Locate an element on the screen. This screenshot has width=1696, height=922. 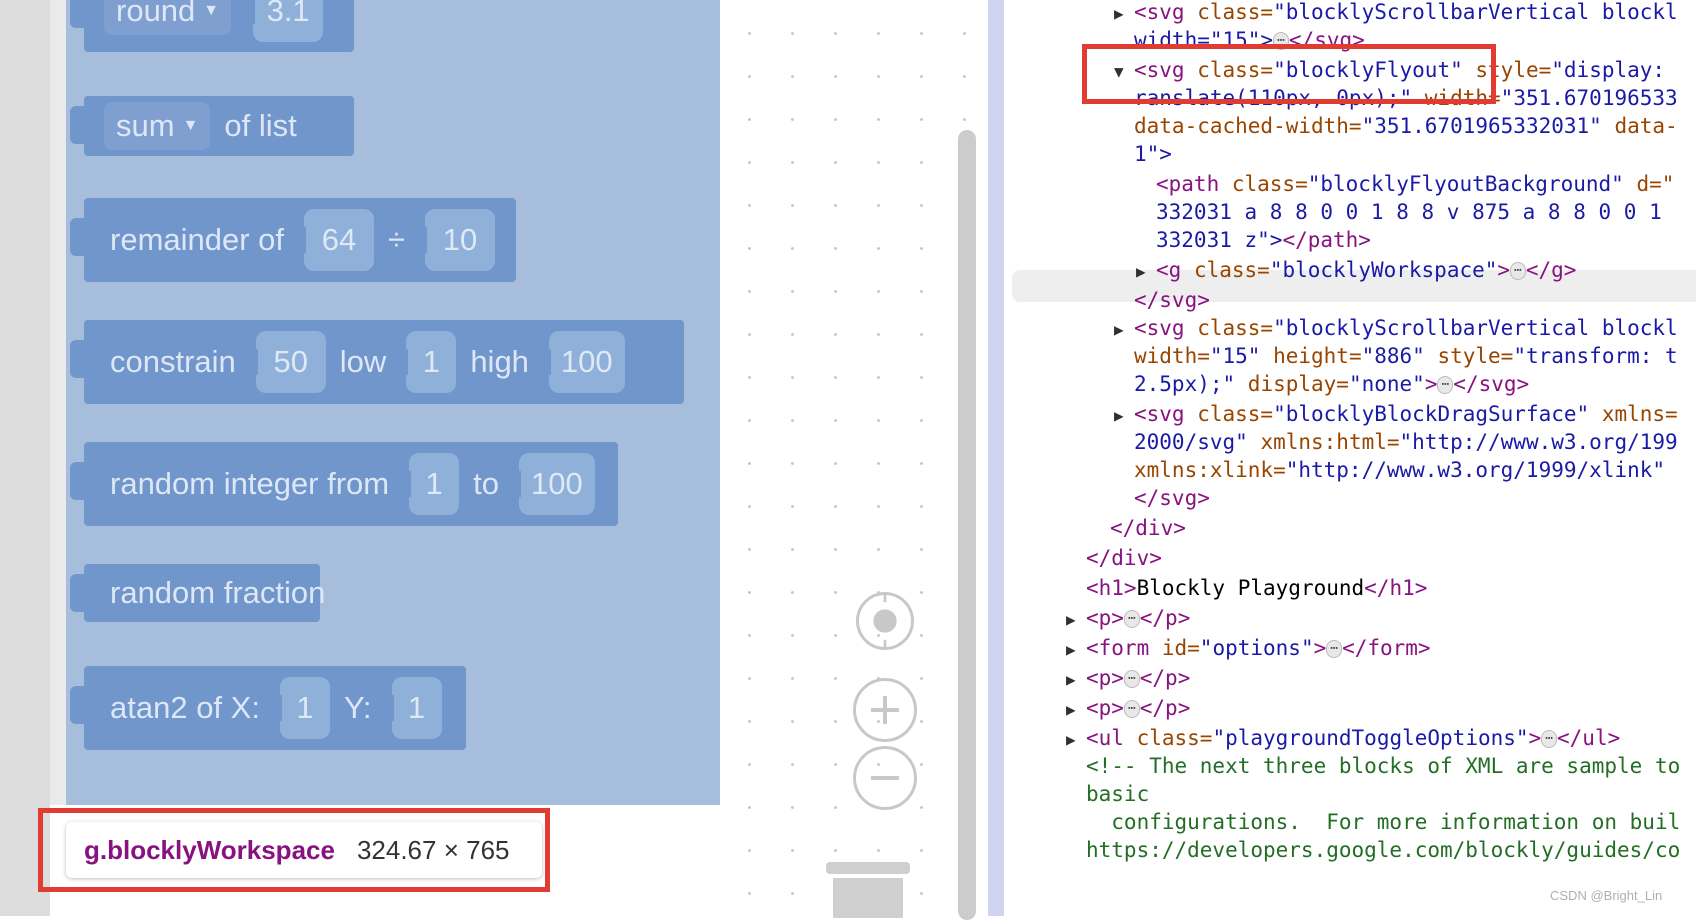
dom-comment-line: basic is located at coordinates (1117, 794).